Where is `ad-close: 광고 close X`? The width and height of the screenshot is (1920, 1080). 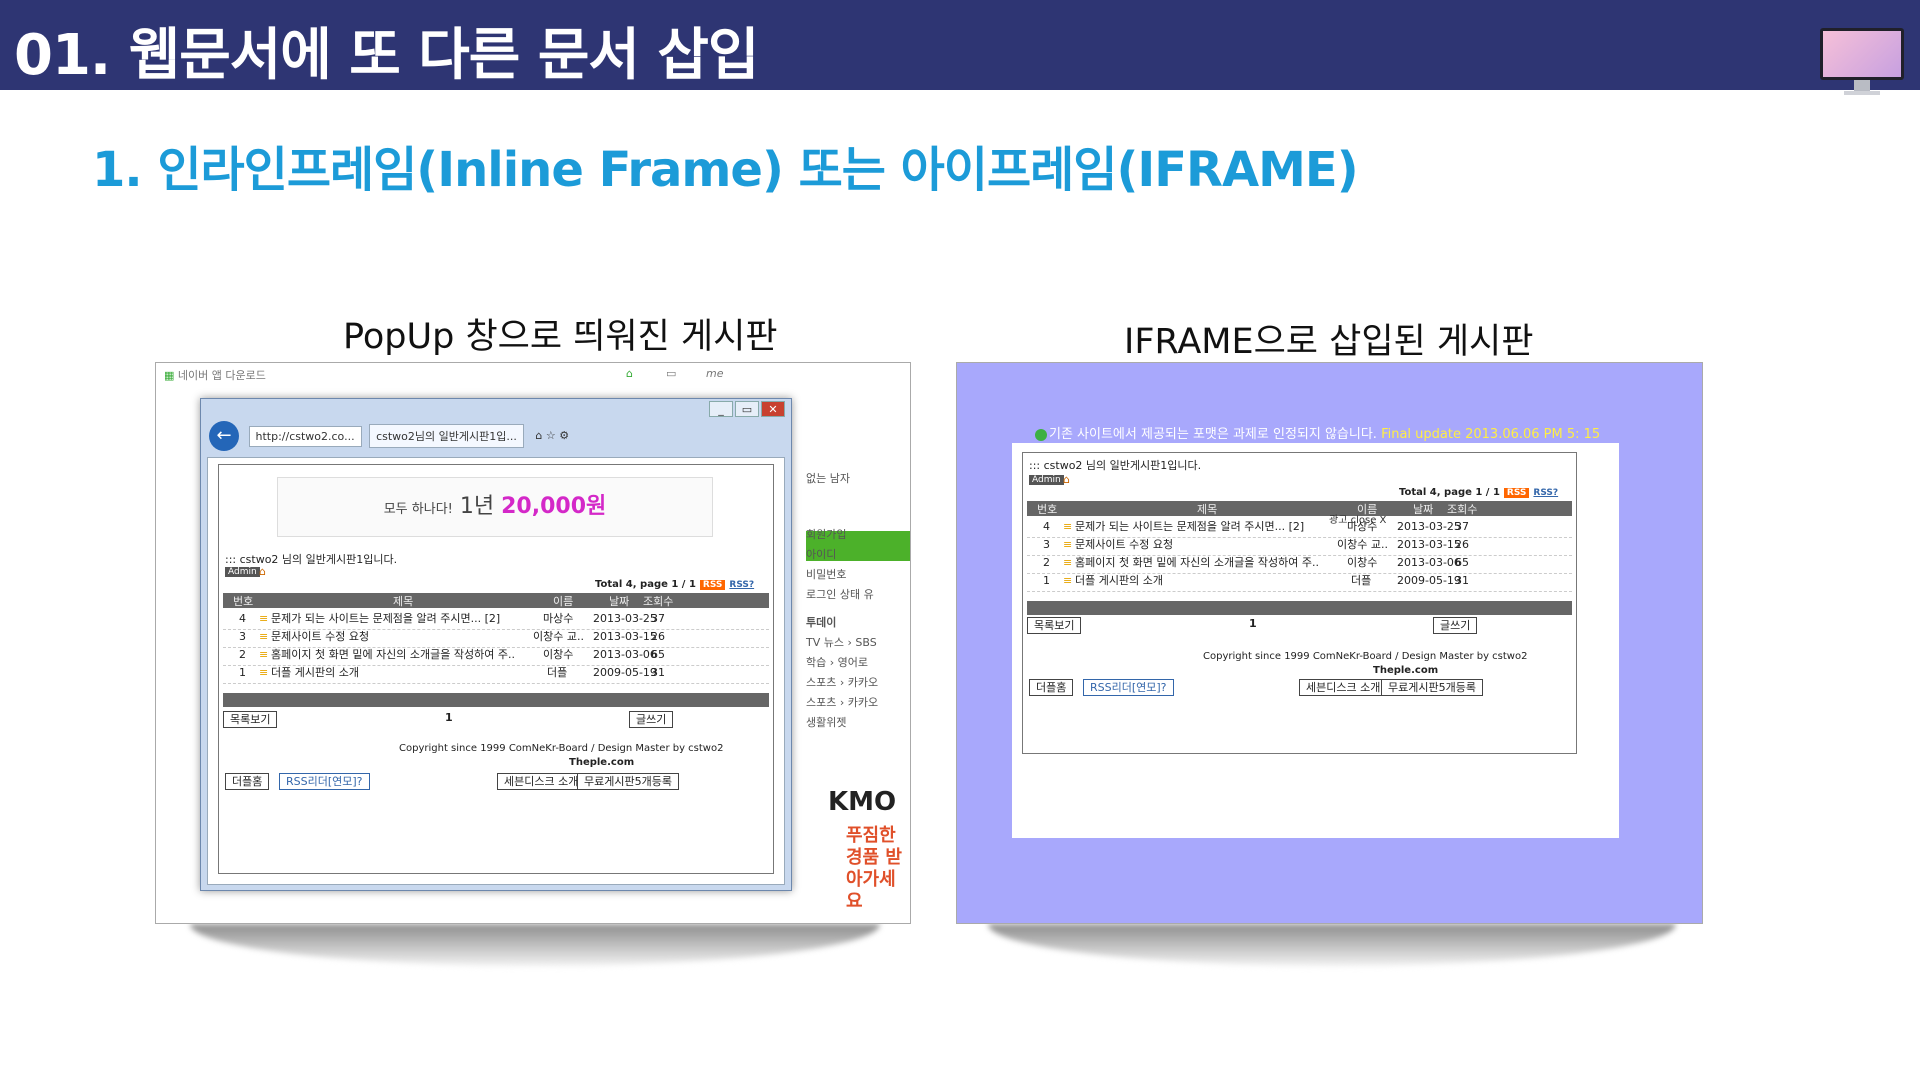 ad-close: 광고 close X is located at coordinates (1357, 518).